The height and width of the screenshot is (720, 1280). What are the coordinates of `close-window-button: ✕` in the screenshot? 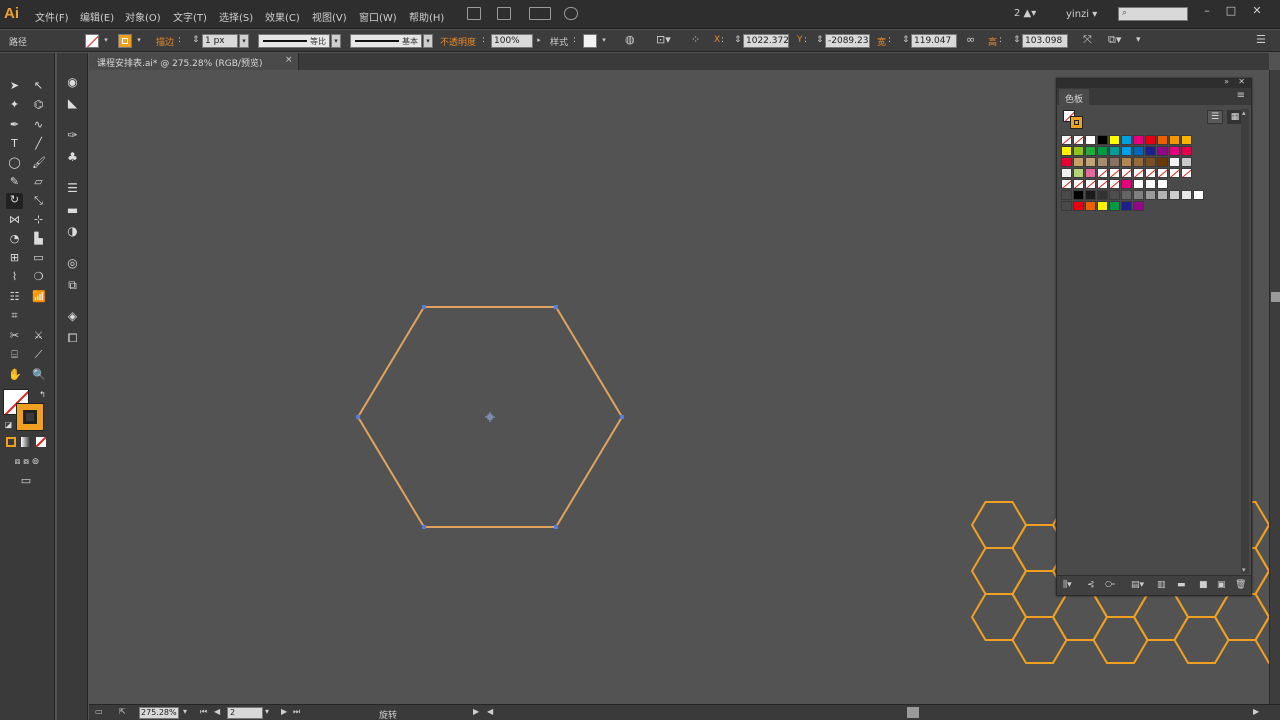 It's located at (1257, 11).